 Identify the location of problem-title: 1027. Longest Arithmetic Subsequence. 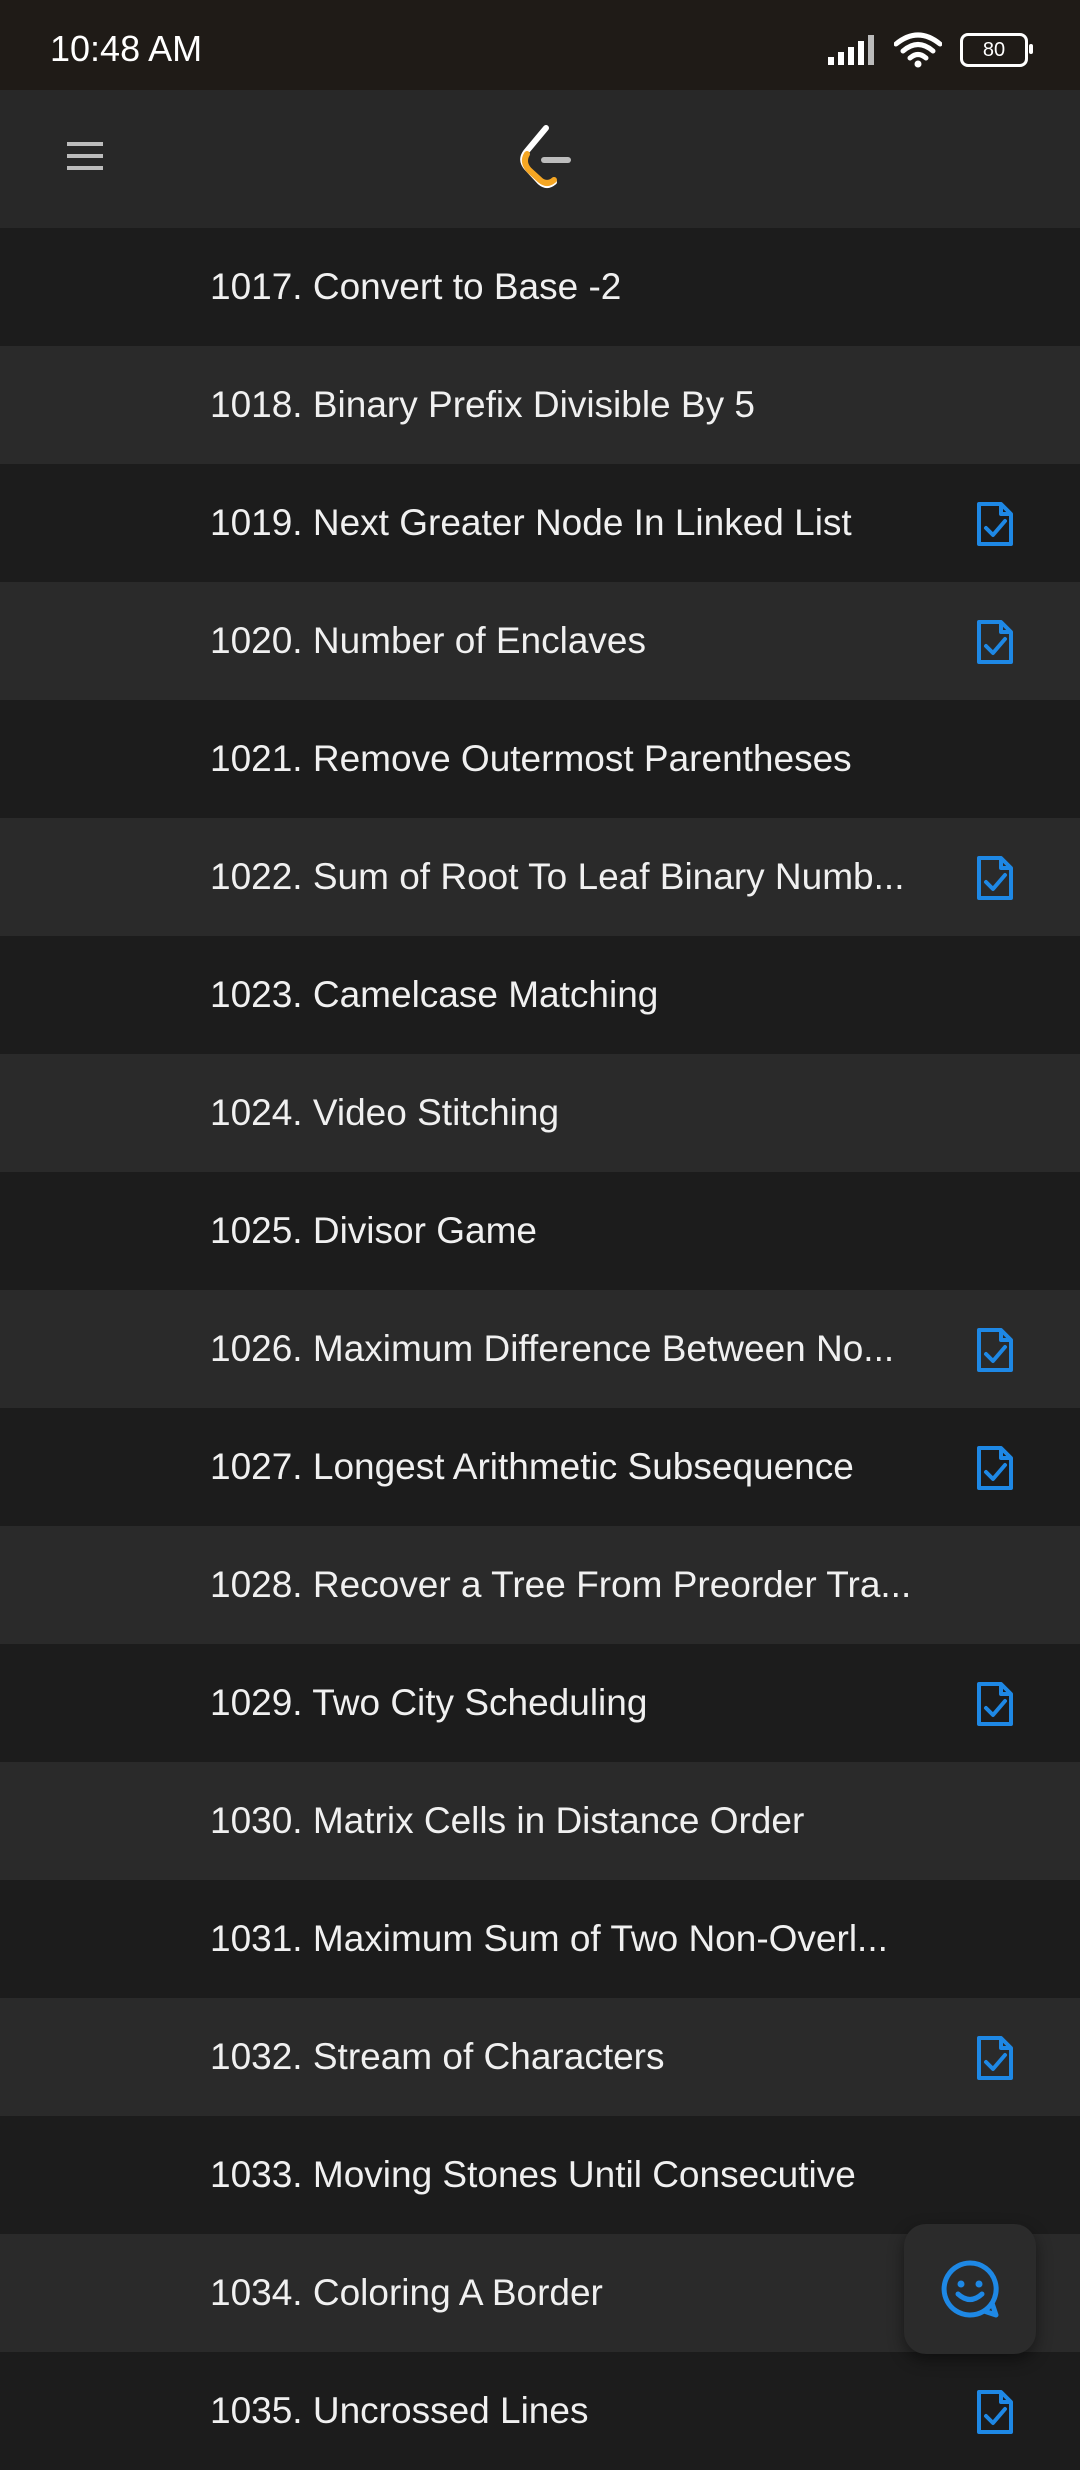
(532, 1466).